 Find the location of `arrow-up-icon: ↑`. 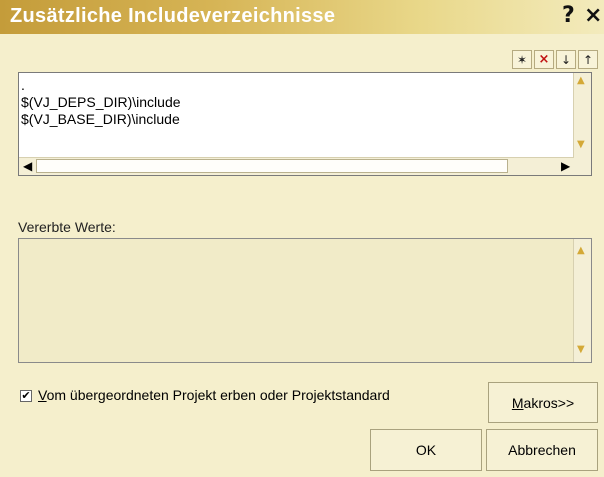

arrow-up-icon: ↑ is located at coordinates (588, 59).